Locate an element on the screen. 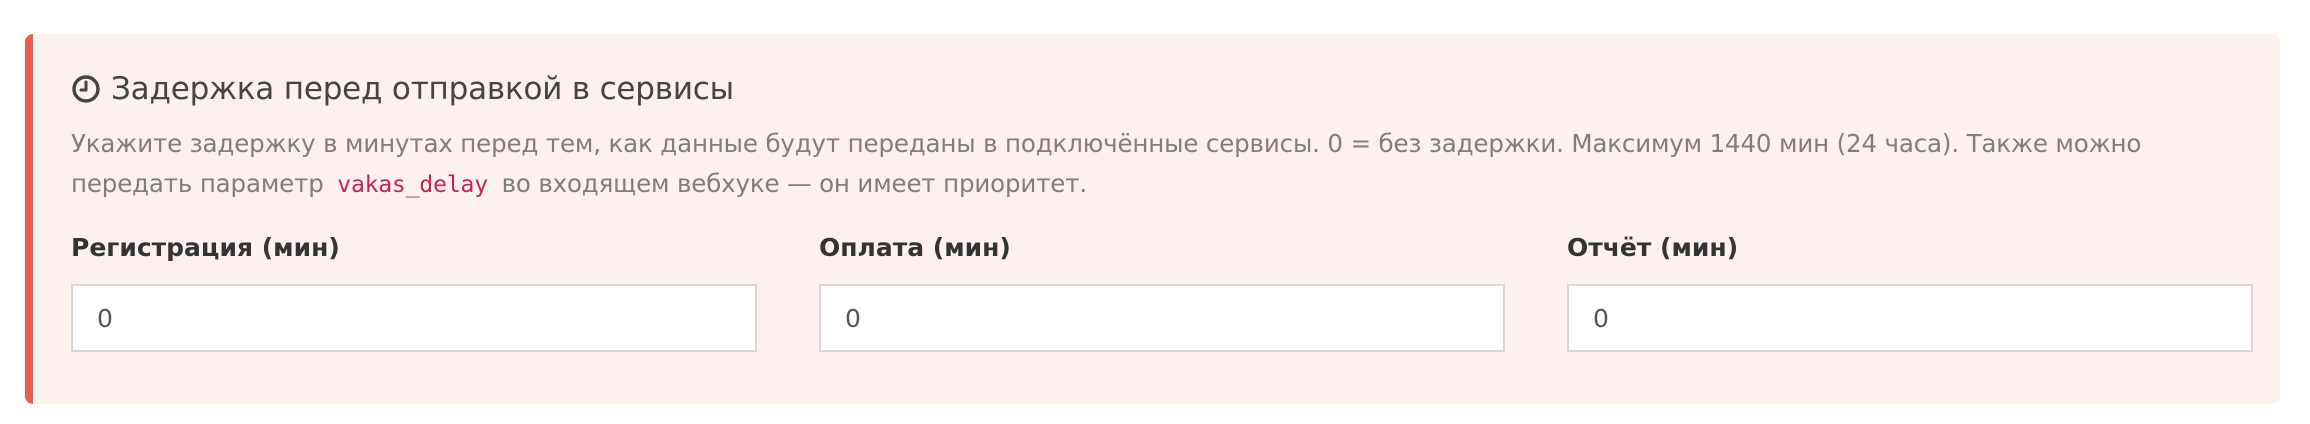  report-delay-field: Отчёт (мин) is located at coordinates (1910, 290).